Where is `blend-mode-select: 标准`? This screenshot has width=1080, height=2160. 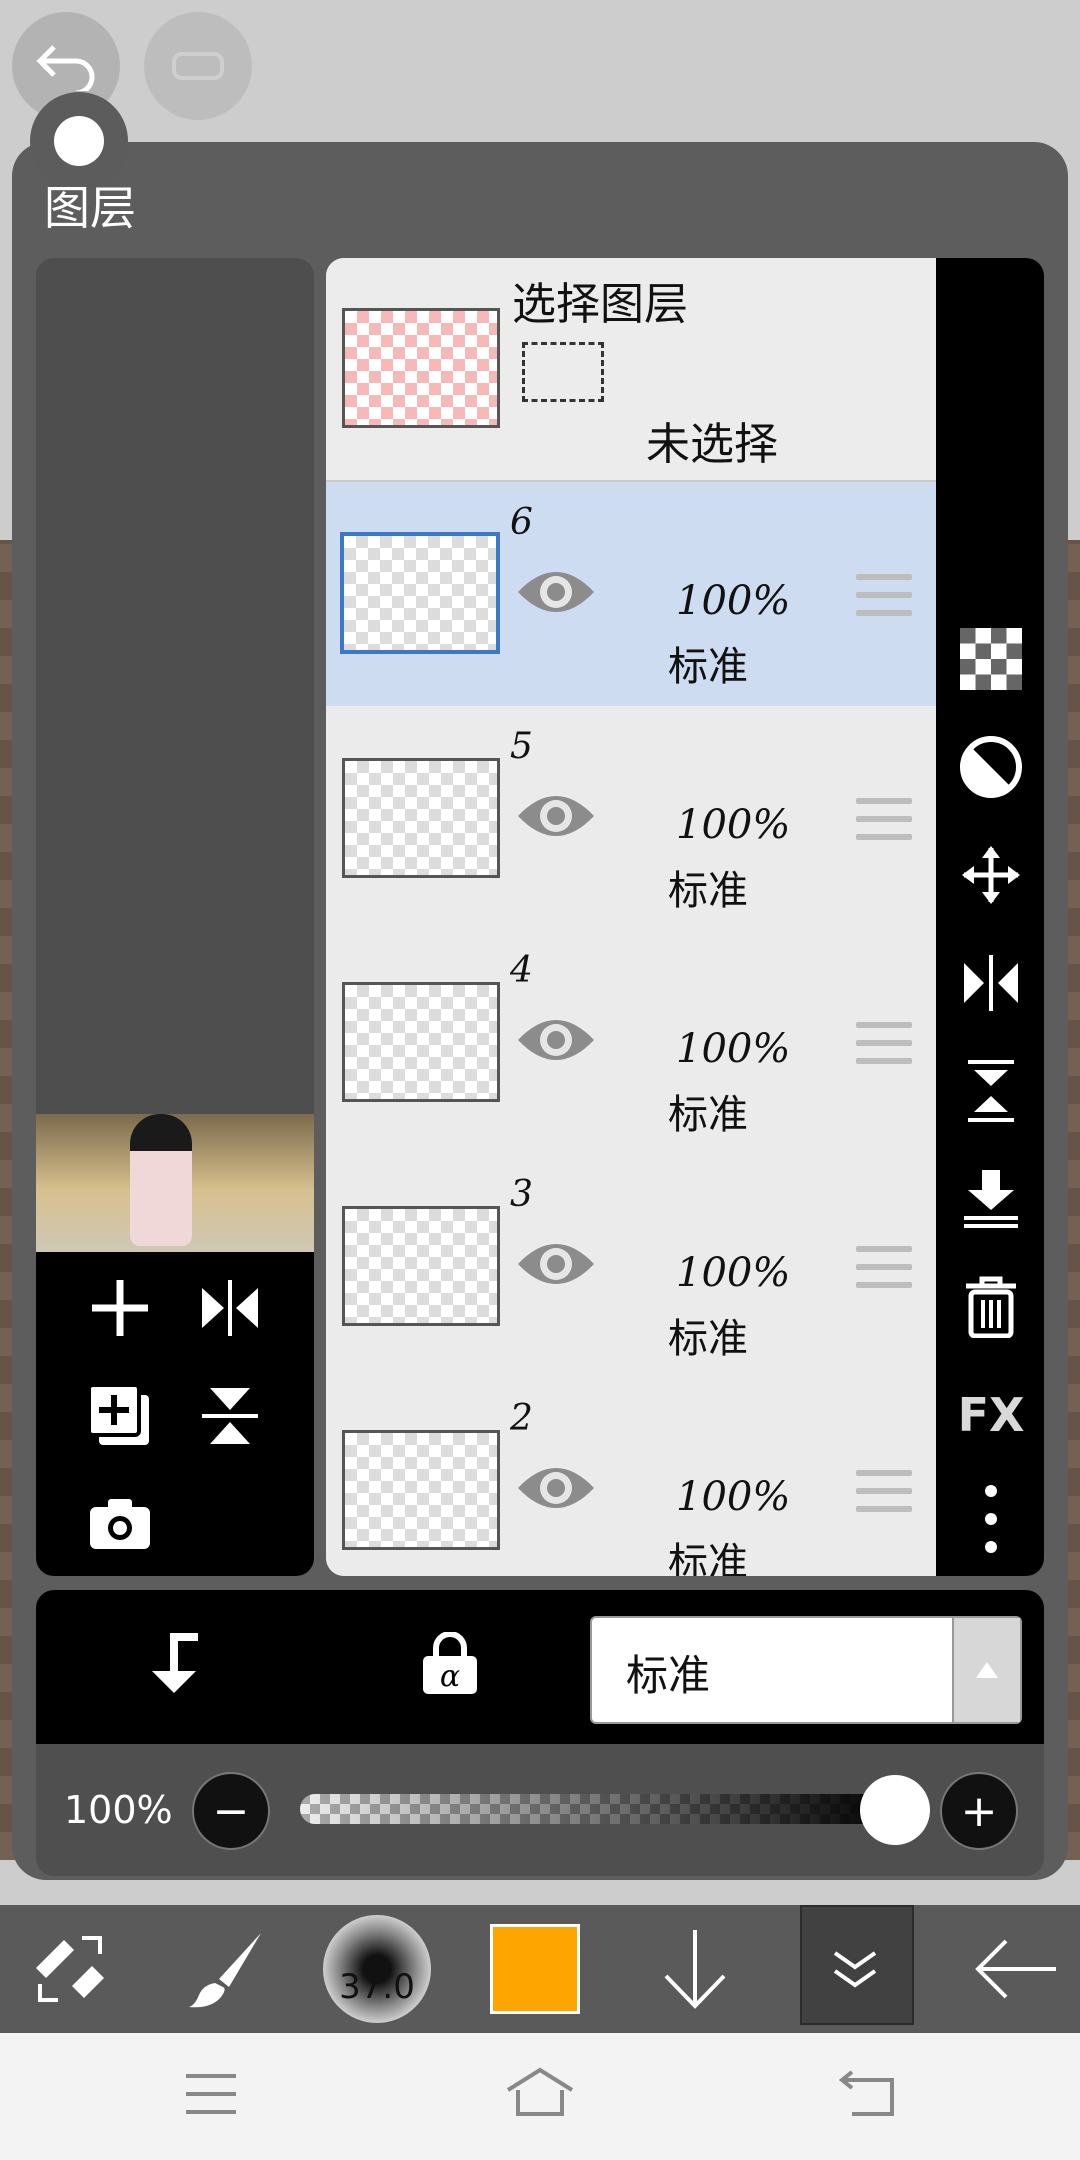
blend-mode-select: 标准 is located at coordinates (806, 1670).